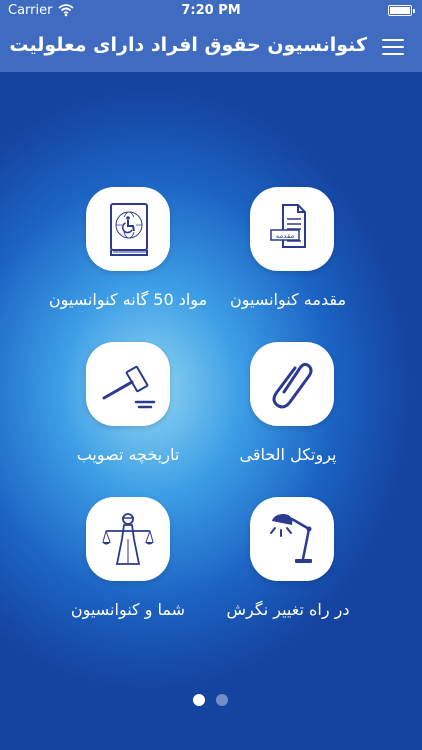  I want to click on book-icon, so click(129, 229).